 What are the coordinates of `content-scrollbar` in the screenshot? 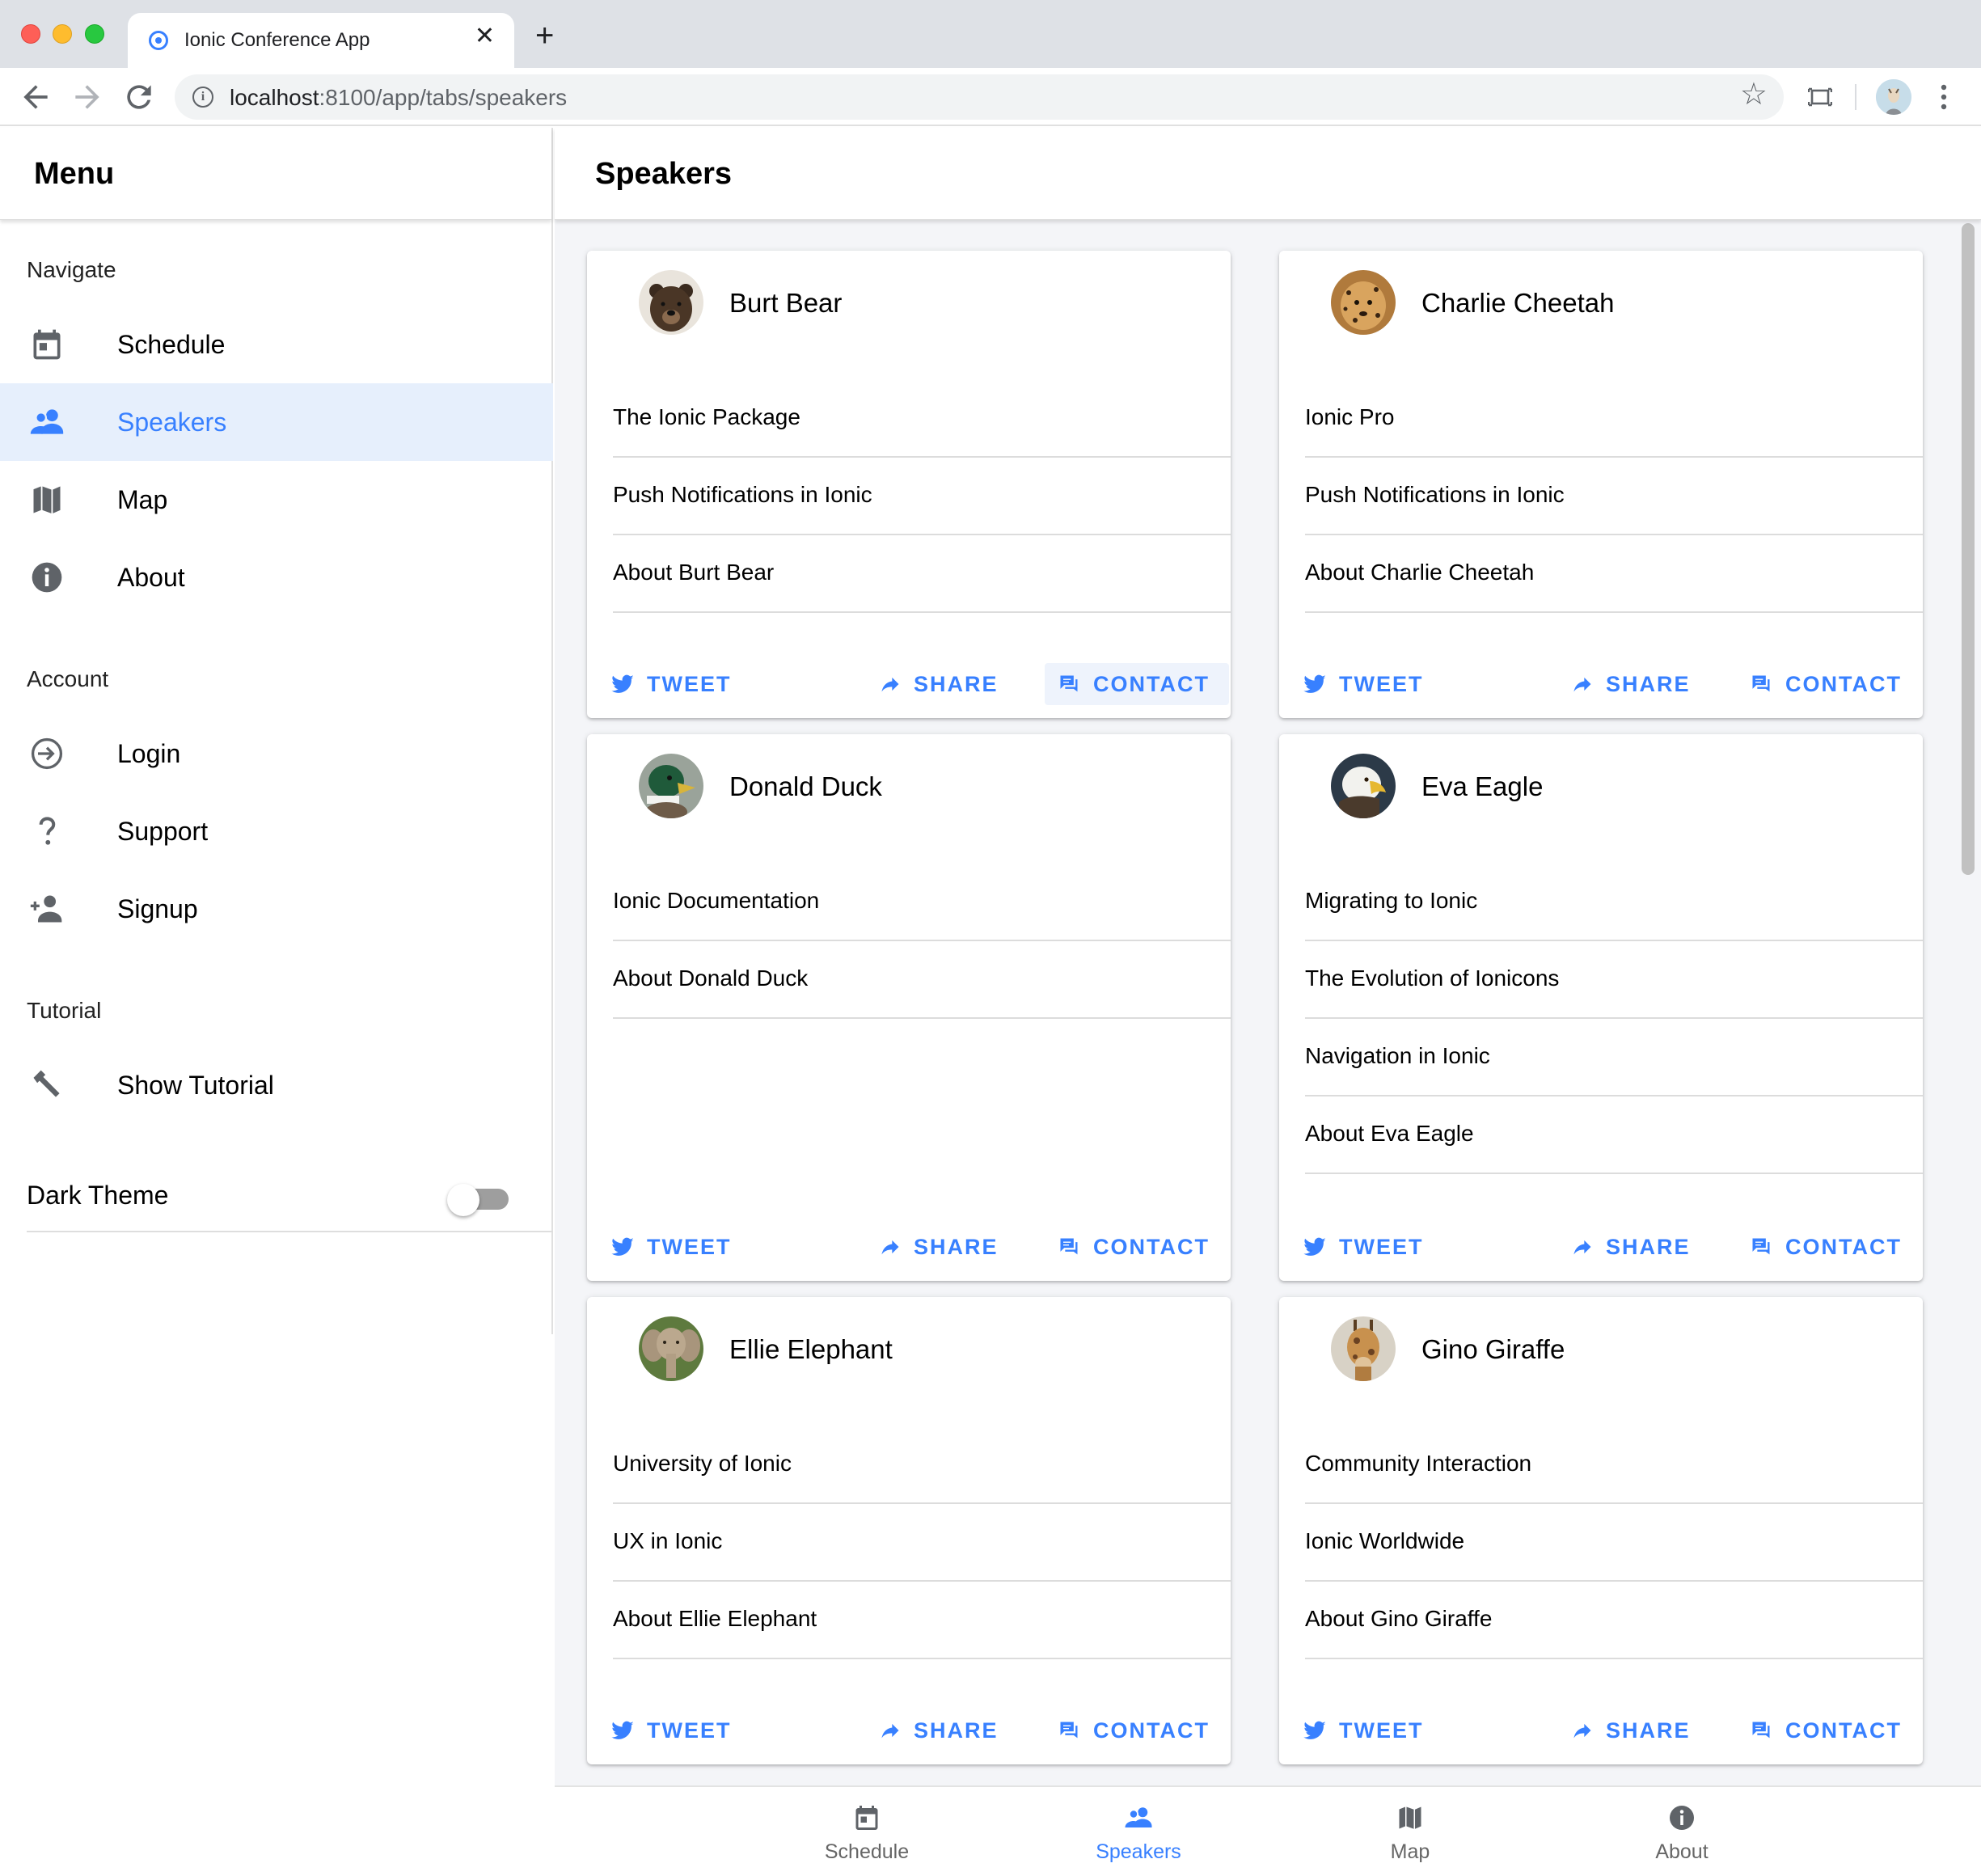 It's located at (1968, 549).